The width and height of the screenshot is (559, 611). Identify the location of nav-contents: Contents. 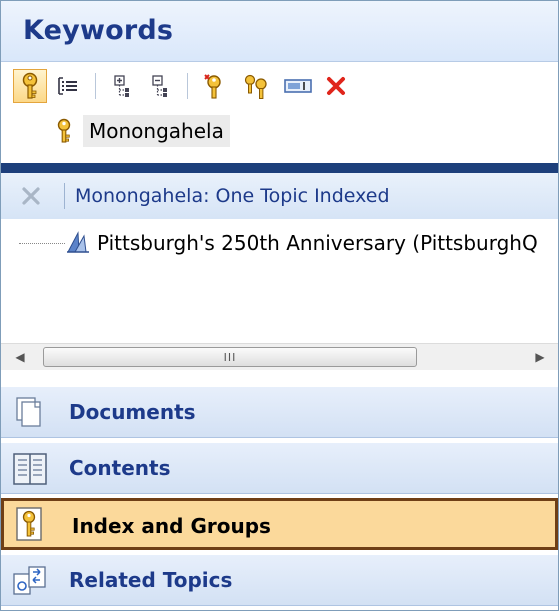
(279, 468).